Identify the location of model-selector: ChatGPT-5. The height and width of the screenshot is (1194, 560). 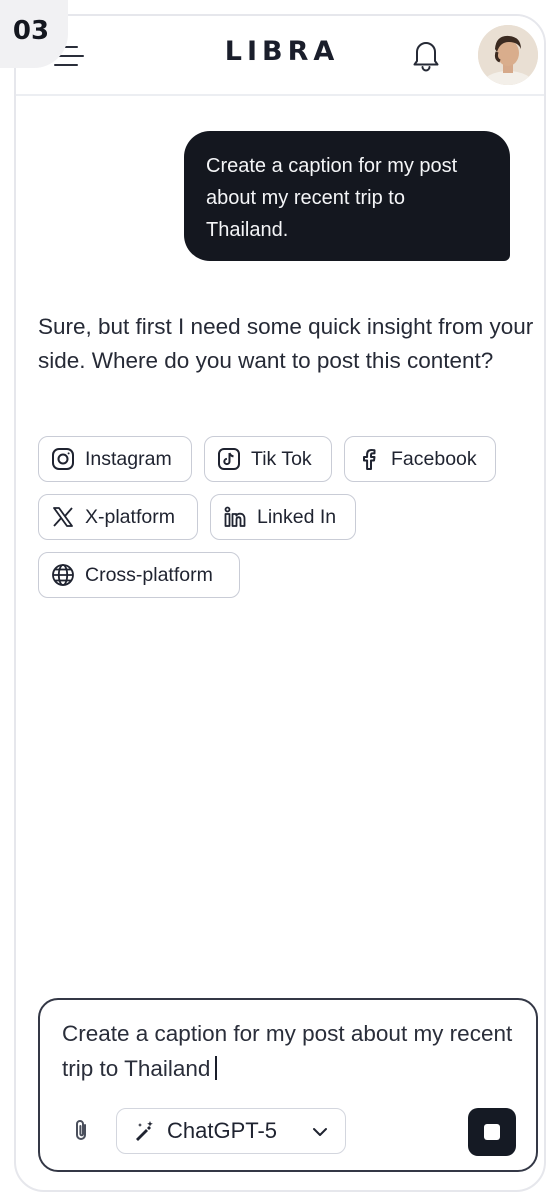
(231, 1131).